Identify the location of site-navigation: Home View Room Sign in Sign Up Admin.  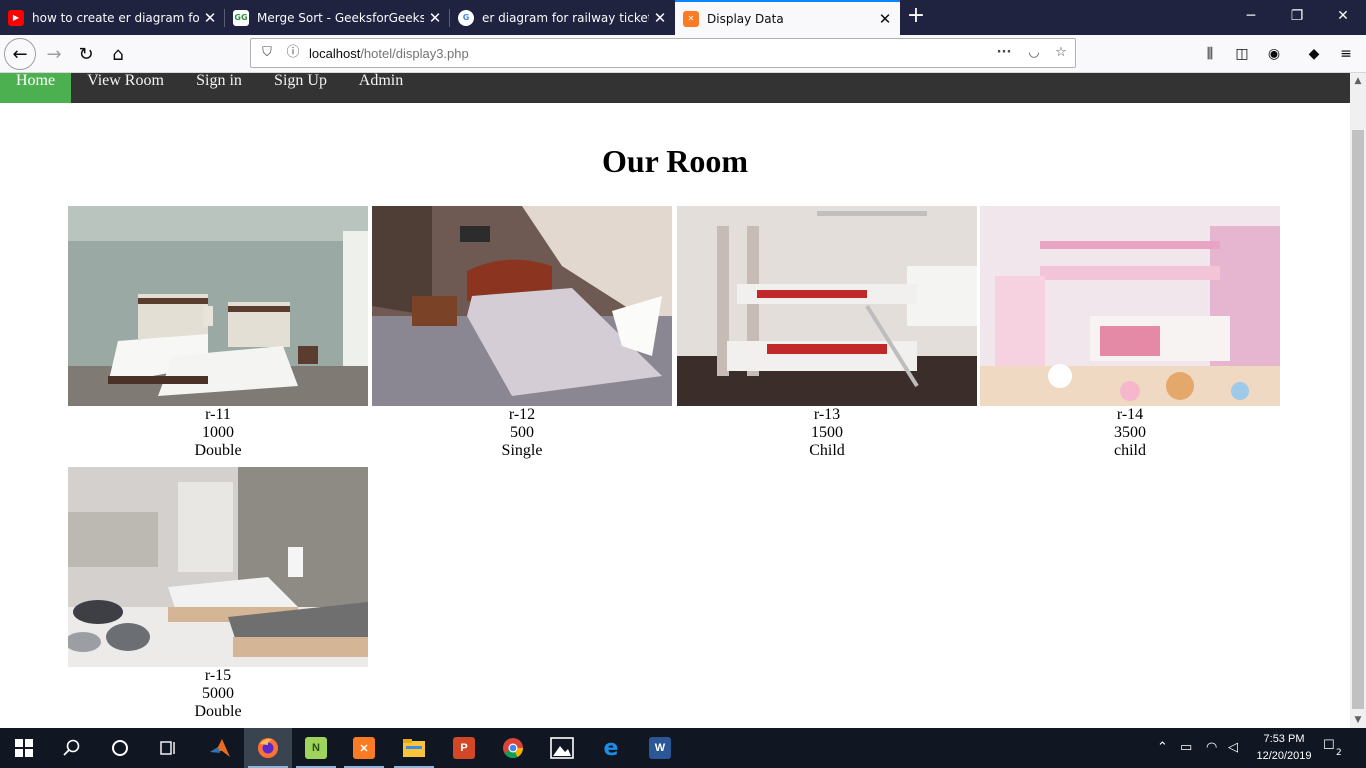
(675, 88).